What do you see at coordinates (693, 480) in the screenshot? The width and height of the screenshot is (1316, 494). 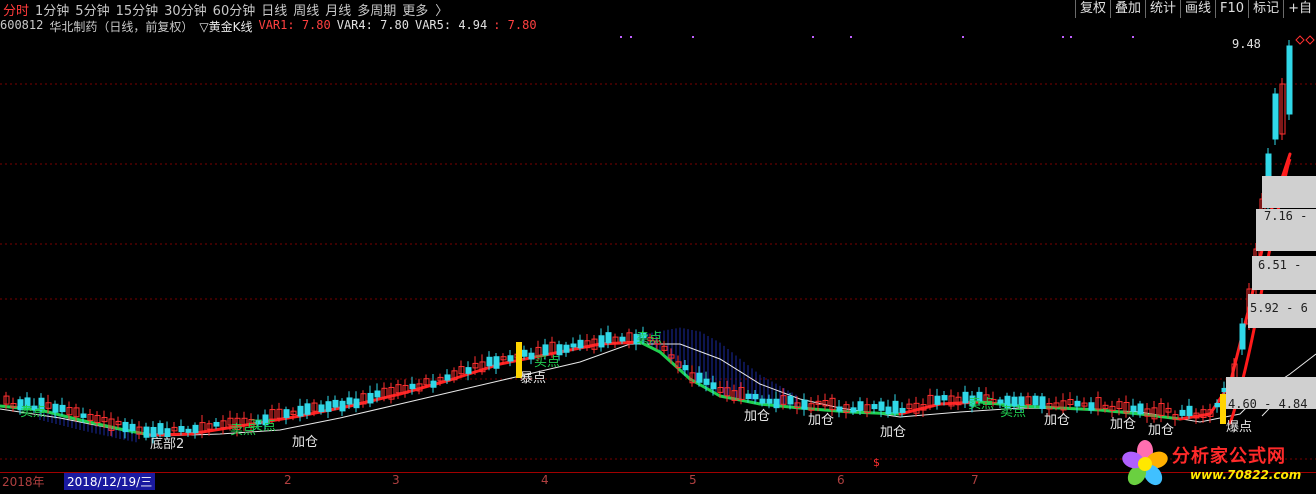 I see `axis-month-label: 5` at bounding box center [693, 480].